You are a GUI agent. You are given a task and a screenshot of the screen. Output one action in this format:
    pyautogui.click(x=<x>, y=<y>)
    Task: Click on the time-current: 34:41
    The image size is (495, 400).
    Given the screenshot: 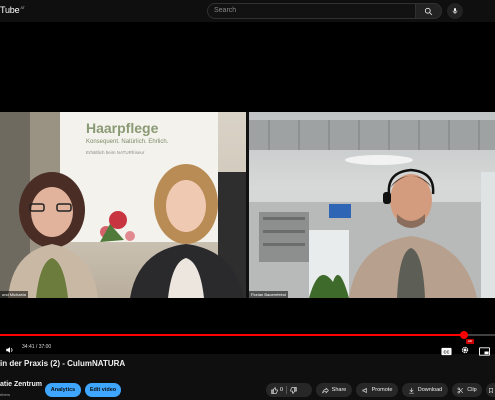 What is the action you would take?
    pyautogui.click(x=28, y=347)
    